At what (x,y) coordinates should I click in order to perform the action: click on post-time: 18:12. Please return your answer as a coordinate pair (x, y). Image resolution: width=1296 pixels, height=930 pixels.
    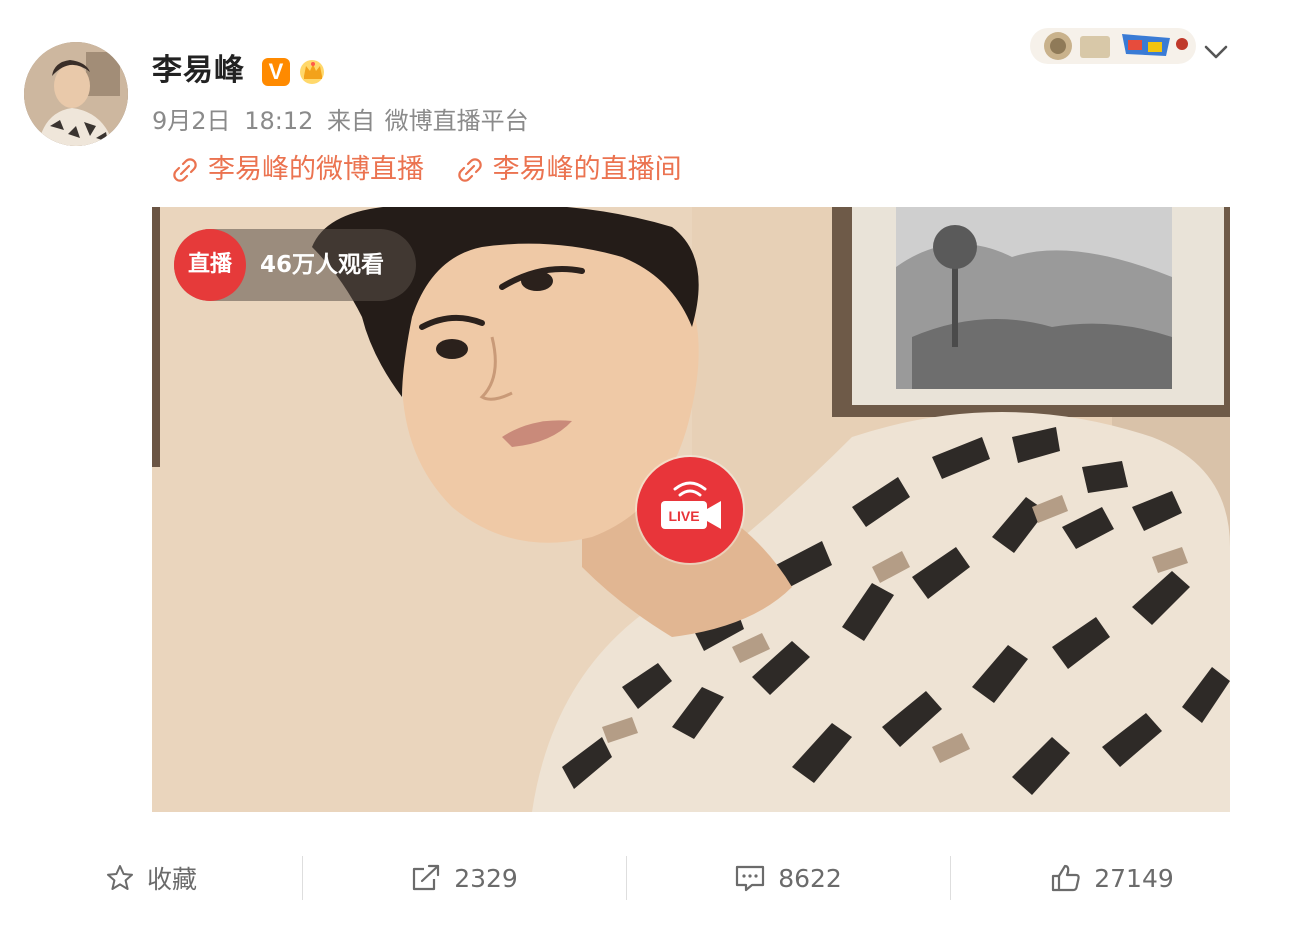
    Looking at the image, I should click on (278, 121).